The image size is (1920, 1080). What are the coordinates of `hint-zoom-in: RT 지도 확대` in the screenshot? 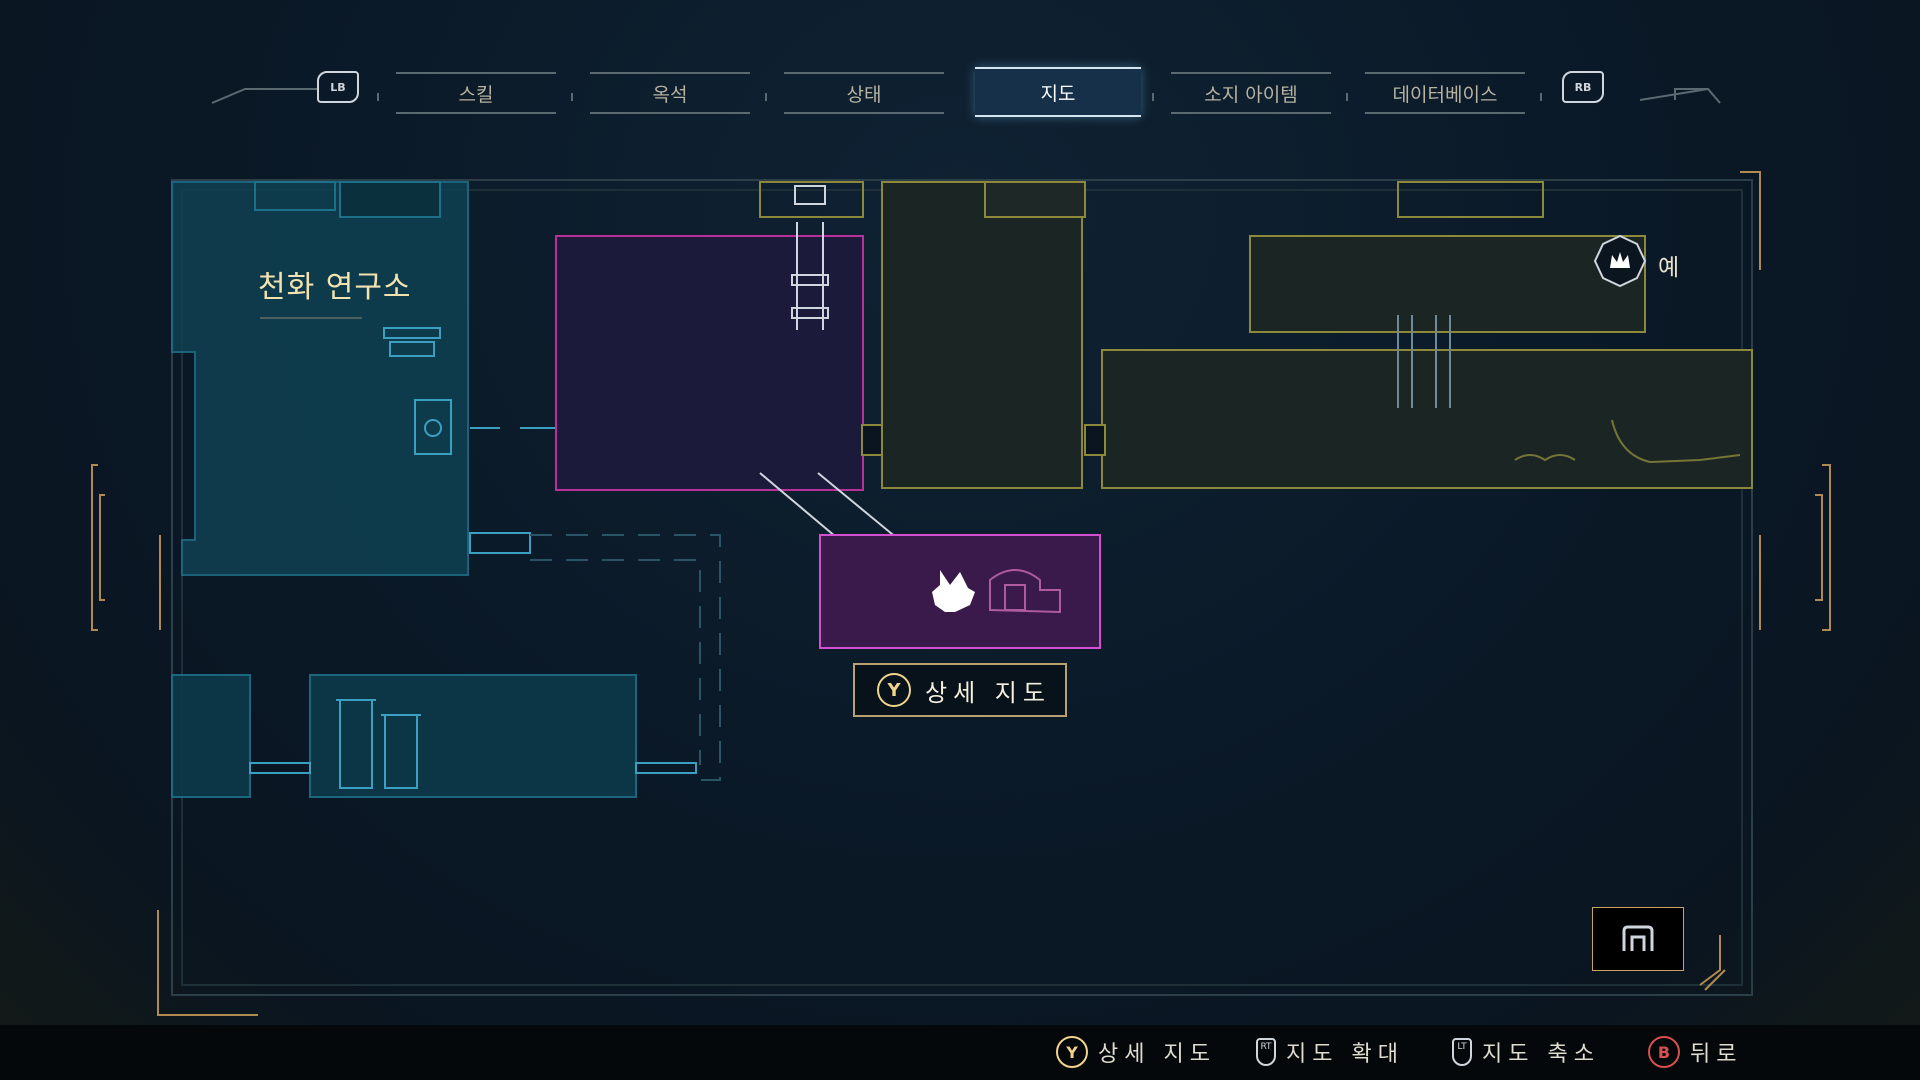 It's located at (1330, 1052).